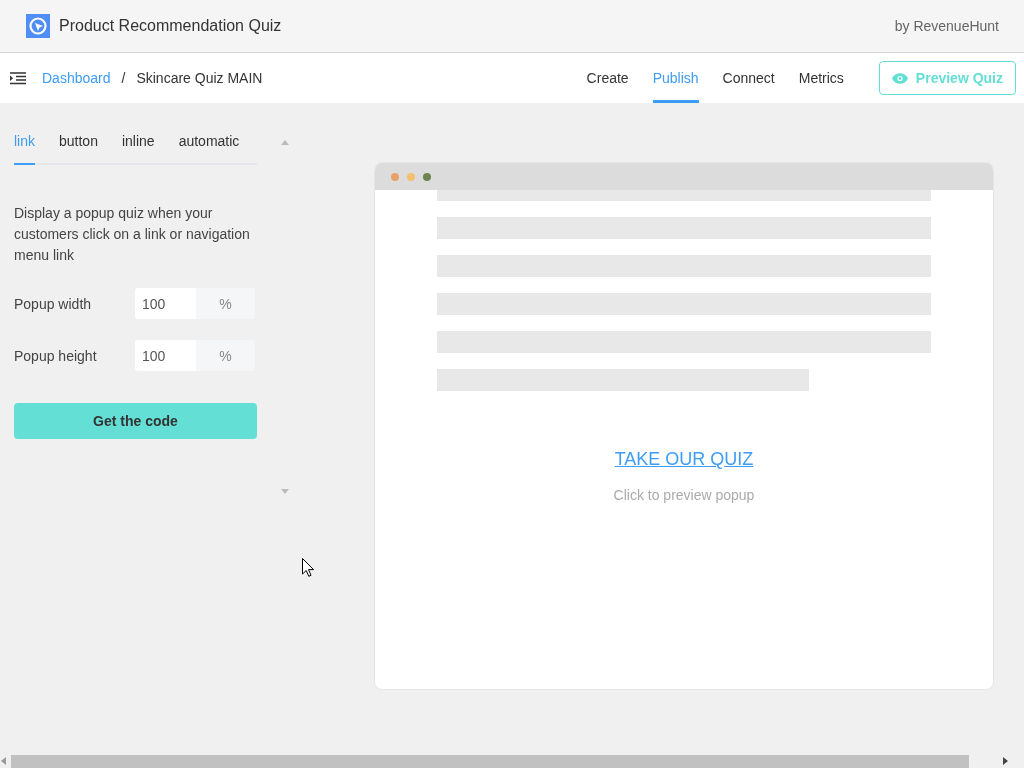  Describe the element at coordinates (308, 567) in the screenshot. I see `mouse-cursor-icon` at that location.